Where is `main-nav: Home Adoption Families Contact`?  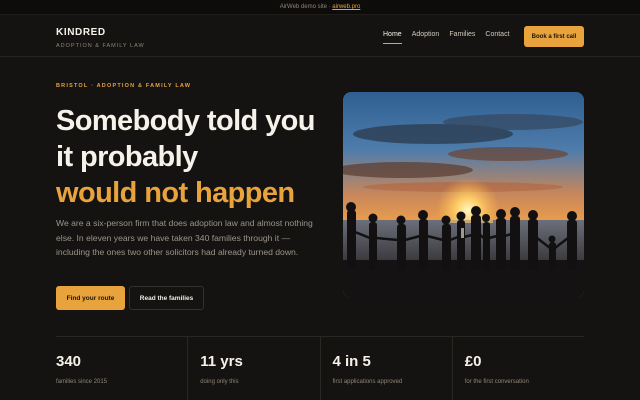 main-nav: Home Adoption Families Contact is located at coordinates (446, 37).